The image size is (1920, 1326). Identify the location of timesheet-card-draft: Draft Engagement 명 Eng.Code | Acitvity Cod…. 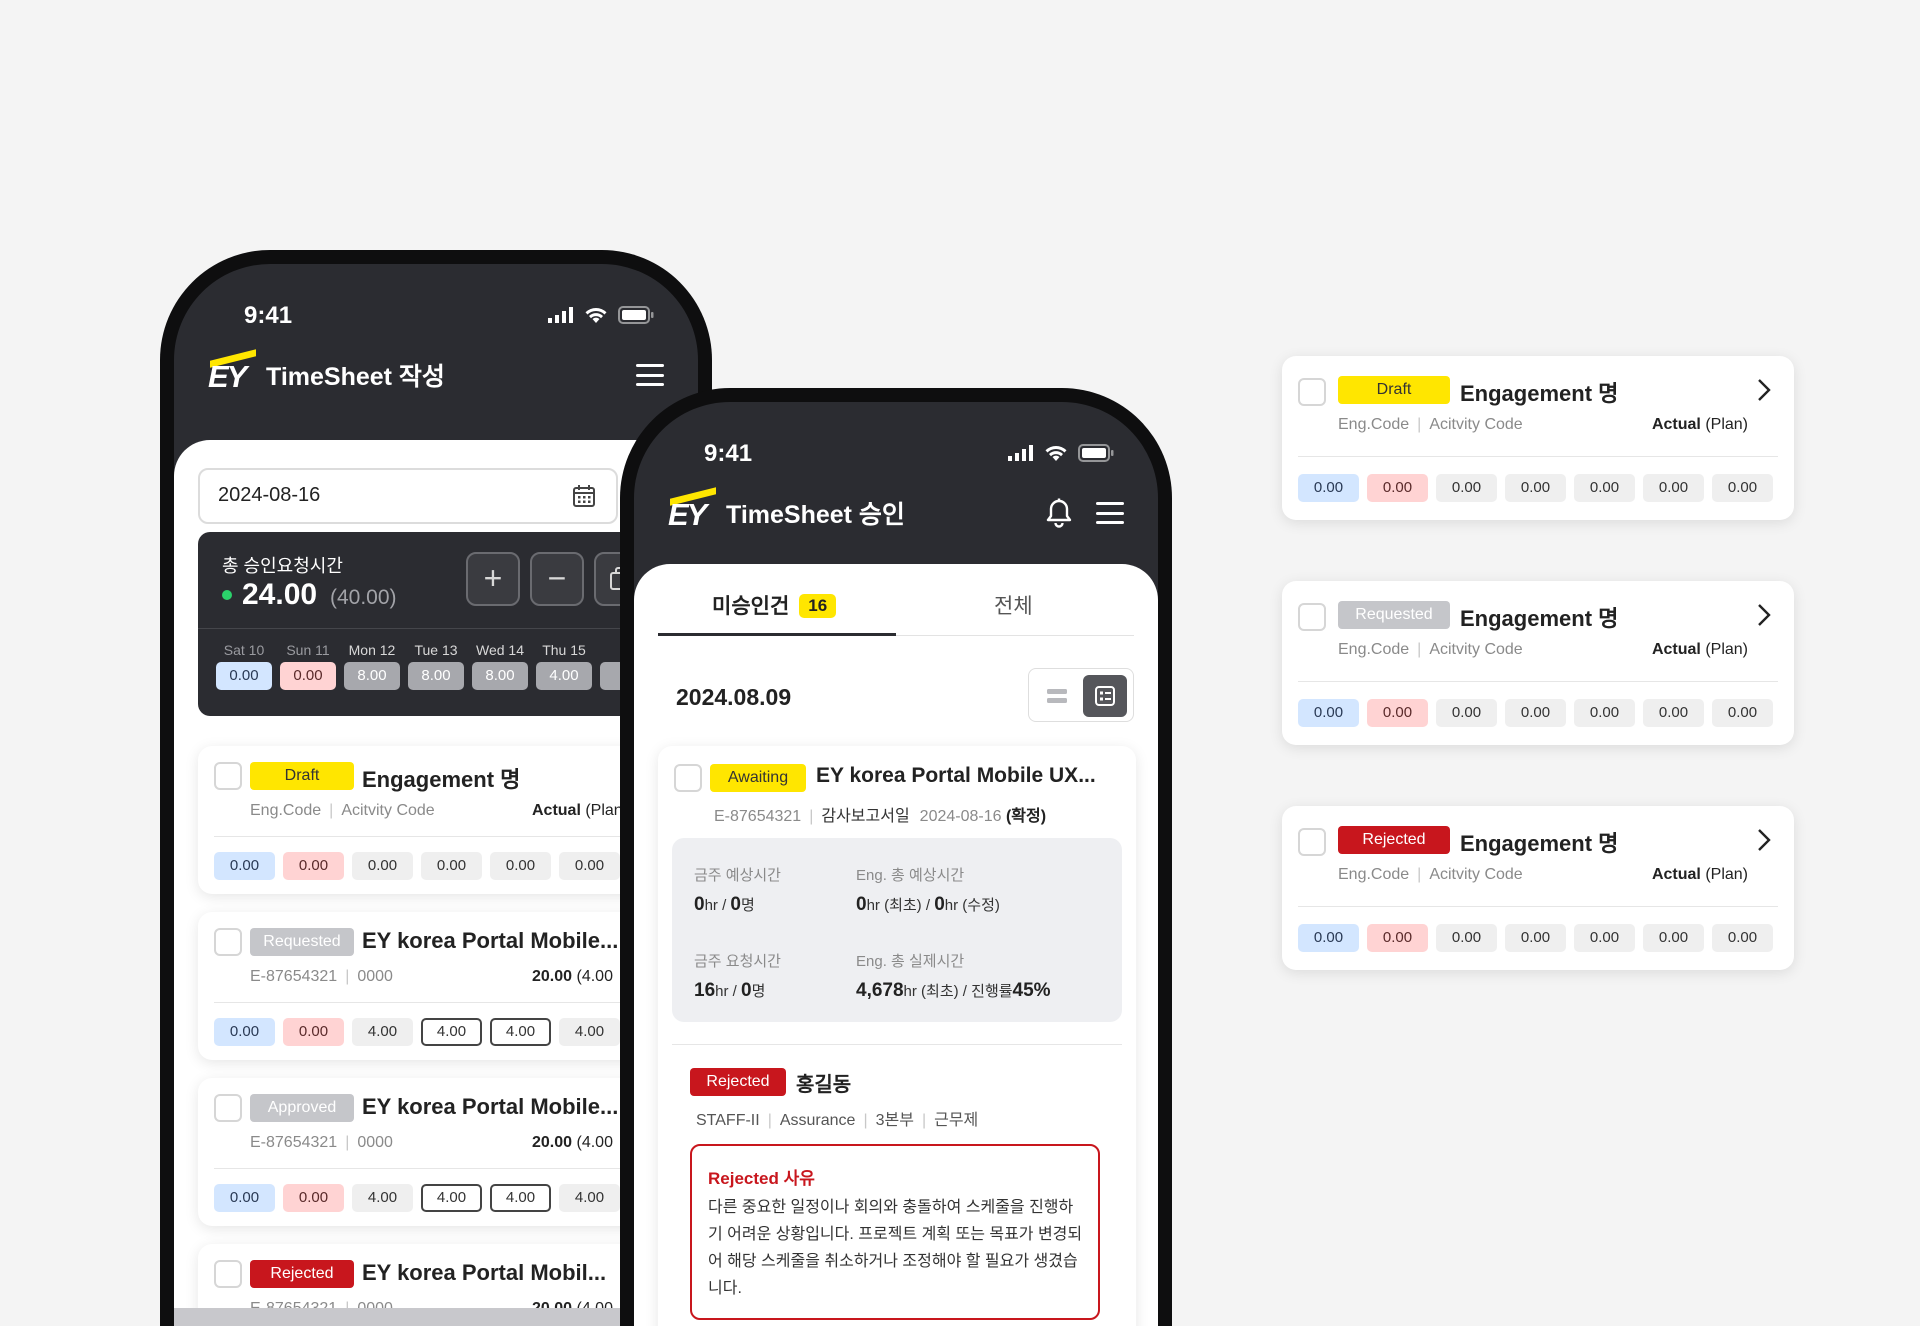
(1538, 438).